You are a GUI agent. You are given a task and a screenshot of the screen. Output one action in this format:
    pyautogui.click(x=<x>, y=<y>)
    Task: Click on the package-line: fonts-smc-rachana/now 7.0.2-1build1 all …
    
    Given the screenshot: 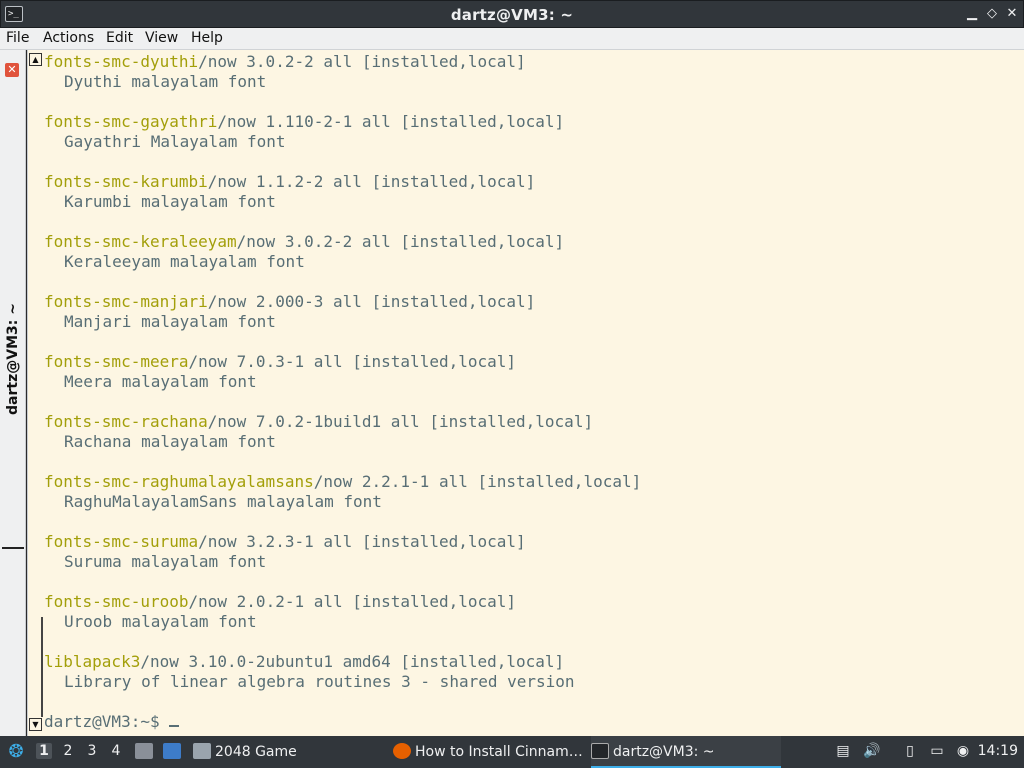 What is the action you would take?
    pyautogui.click(x=532, y=422)
    